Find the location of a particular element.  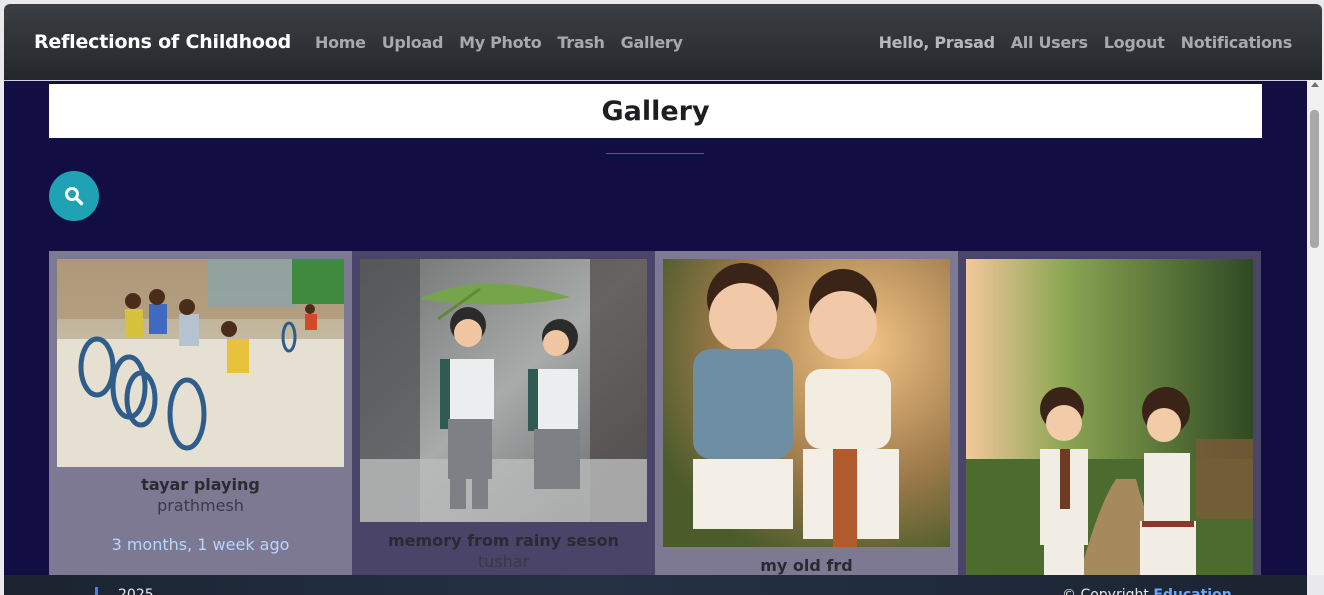

search-icon is located at coordinates (74, 196).